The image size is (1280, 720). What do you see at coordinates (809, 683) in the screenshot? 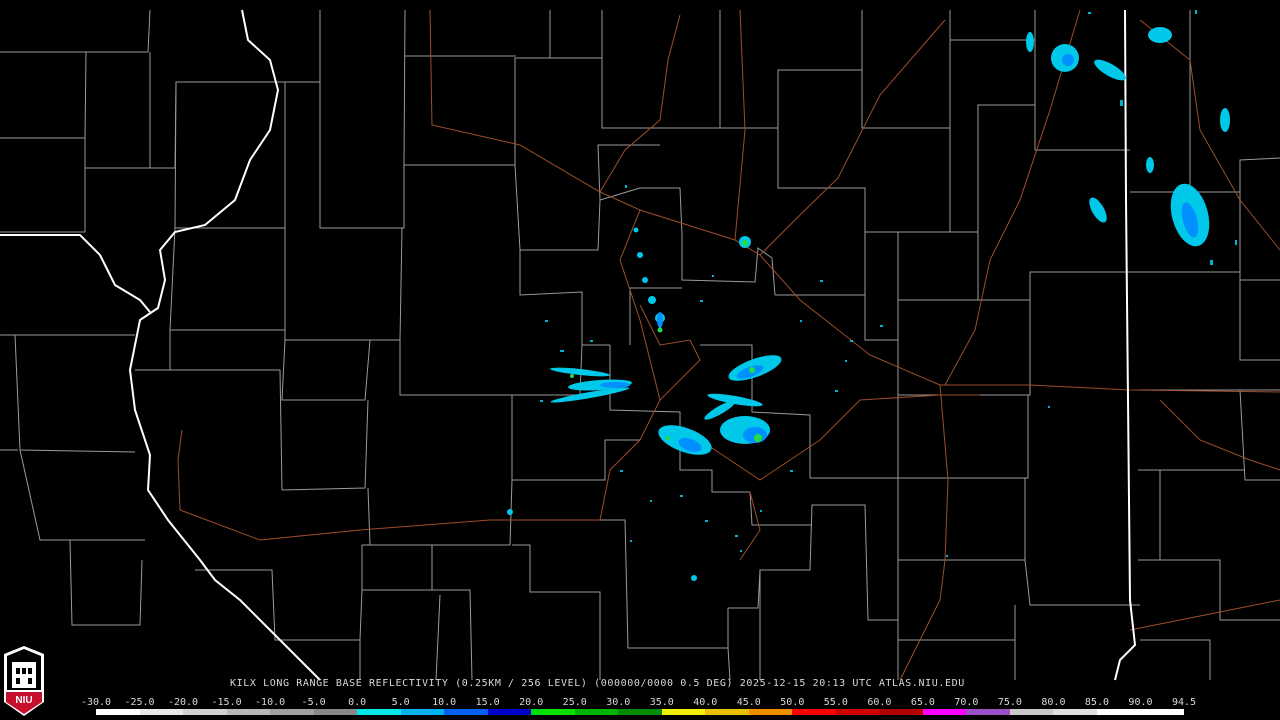
I see `caption-timestamp: 2025-12-15 20:13 UTC` at bounding box center [809, 683].